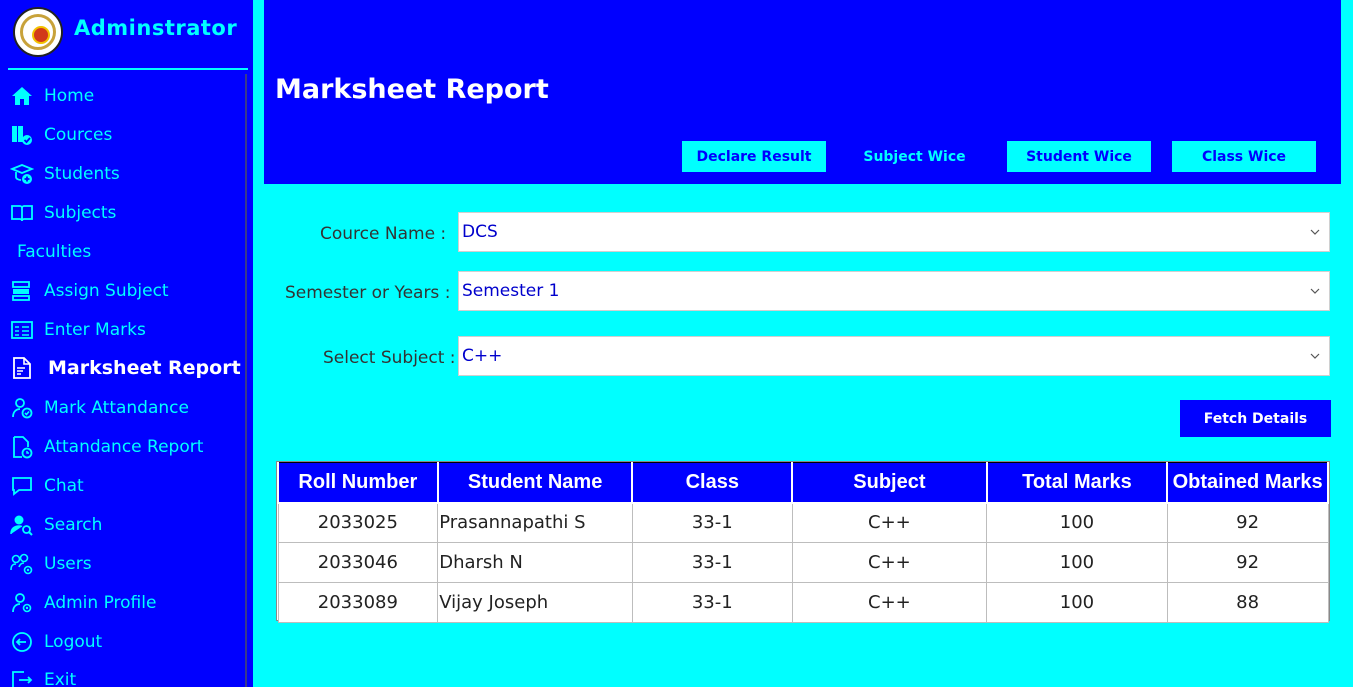 The width and height of the screenshot is (1353, 687). Describe the element at coordinates (22, 677) in the screenshot. I see `exit-icon` at that location.